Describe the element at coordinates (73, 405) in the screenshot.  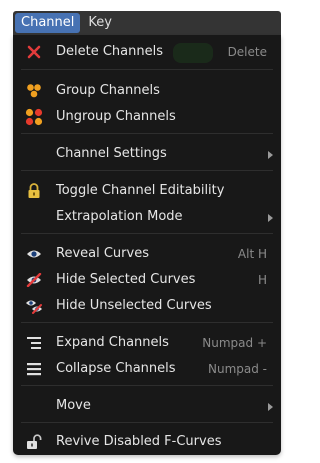
I see `menu-item-label: Move` at that location.